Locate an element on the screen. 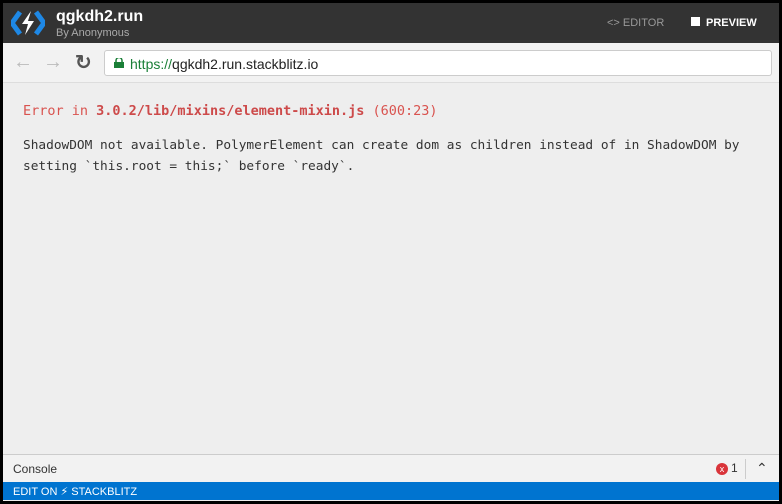  bolt-icon: ⚡︎ is located at coordinates (64, 492).